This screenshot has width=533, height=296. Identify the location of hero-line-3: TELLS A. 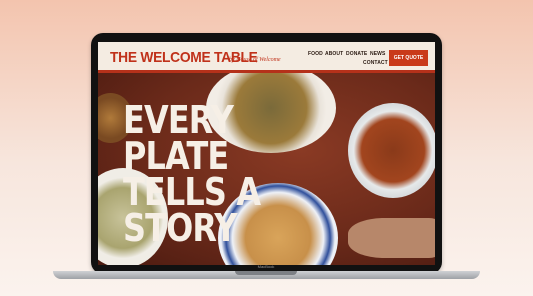
(192, 192).